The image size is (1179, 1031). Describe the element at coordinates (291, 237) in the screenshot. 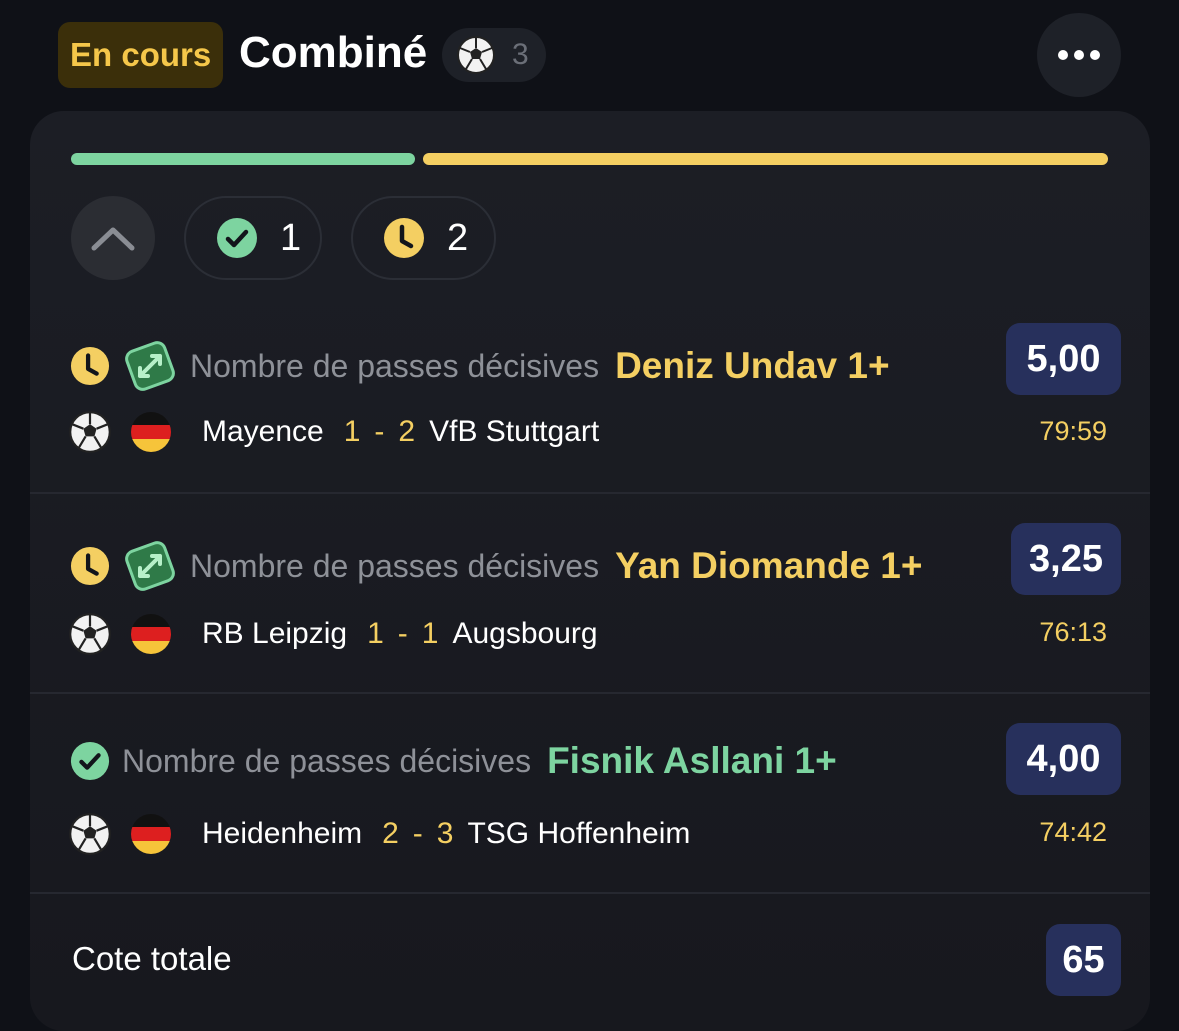

I see `won-count: 1` at that location.